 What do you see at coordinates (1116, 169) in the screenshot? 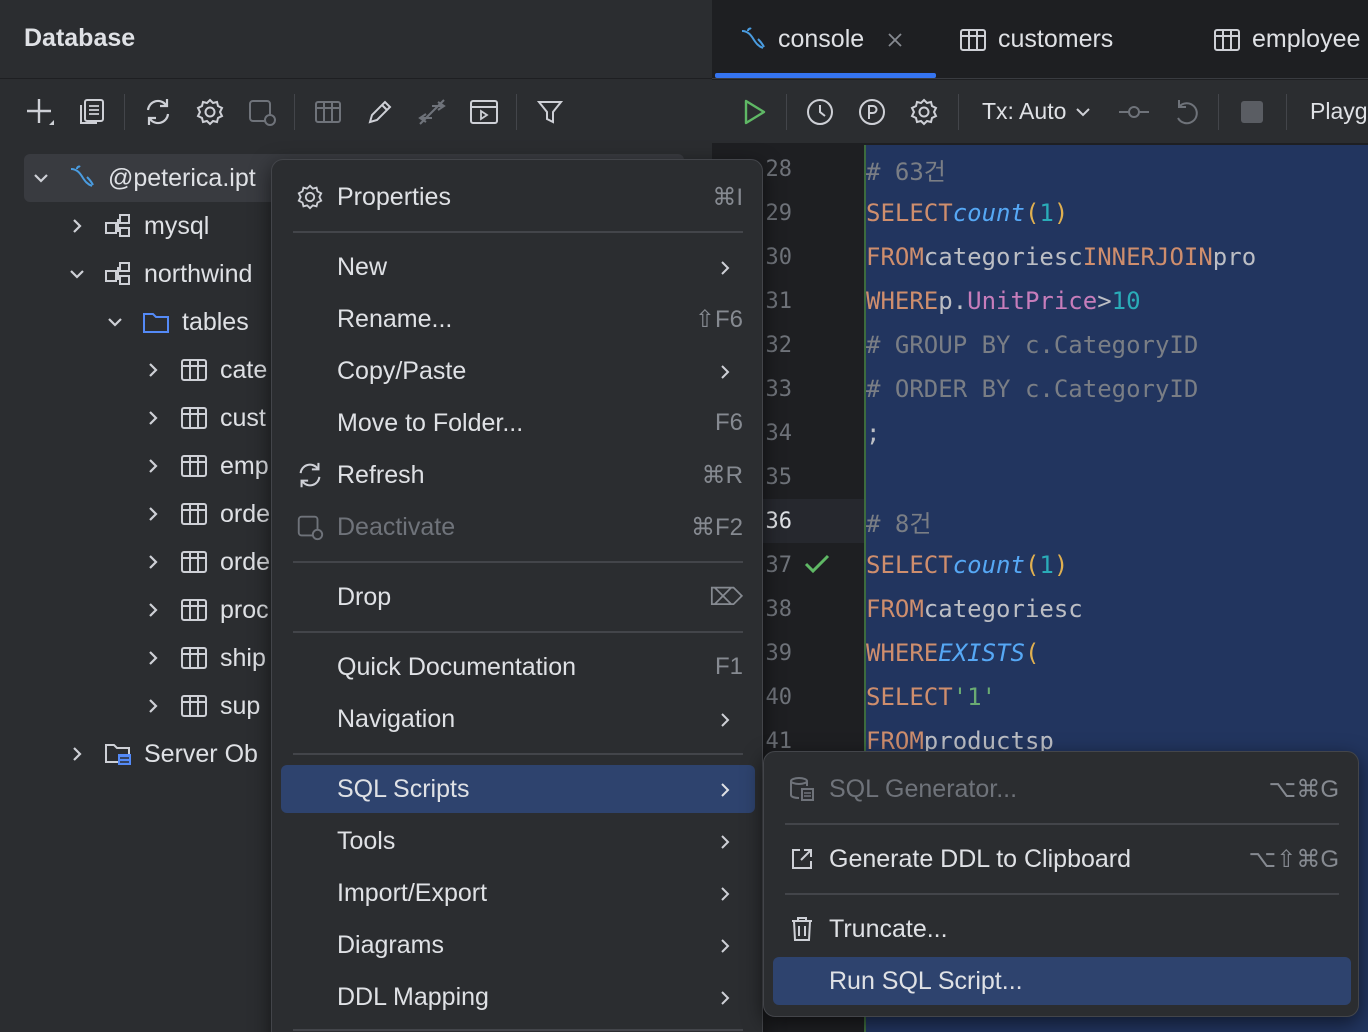
I see `code-line: # 63건` at bounding box center [1116, 169].